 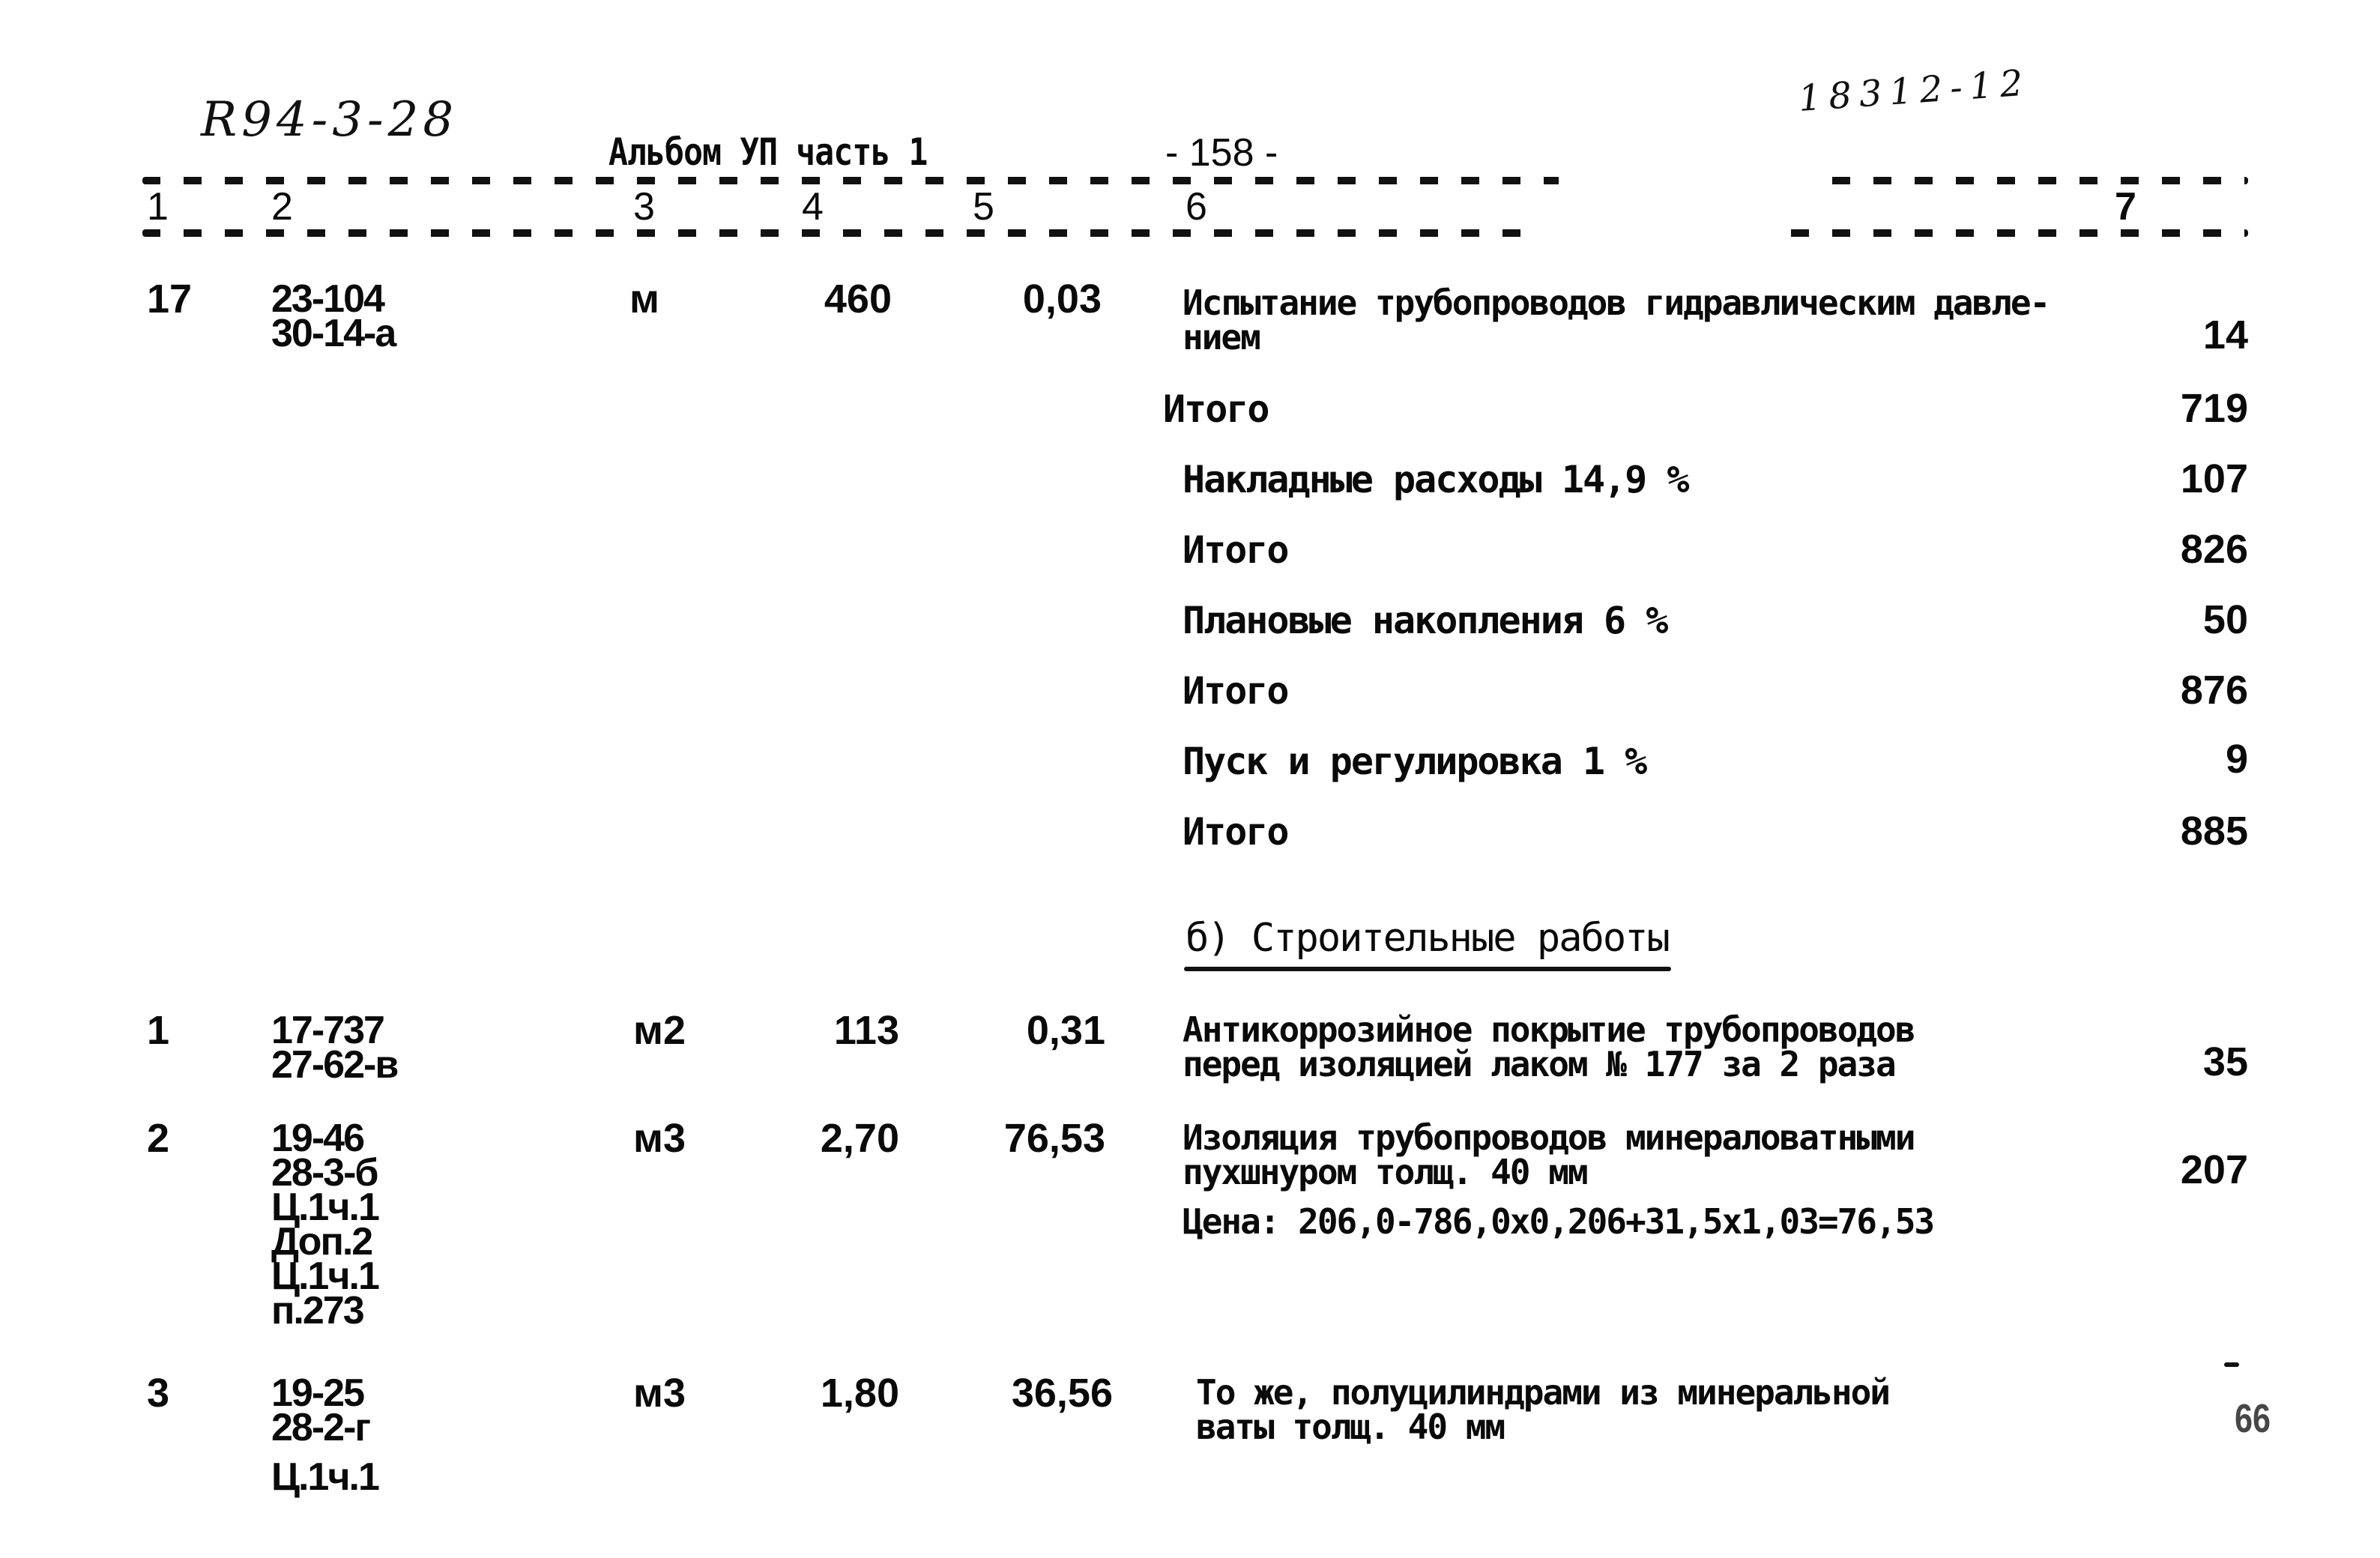 What do you see at coordinates (158, 1393) in the screenshot?
I see `row-number: 3` at bounding box center [158, 1393].